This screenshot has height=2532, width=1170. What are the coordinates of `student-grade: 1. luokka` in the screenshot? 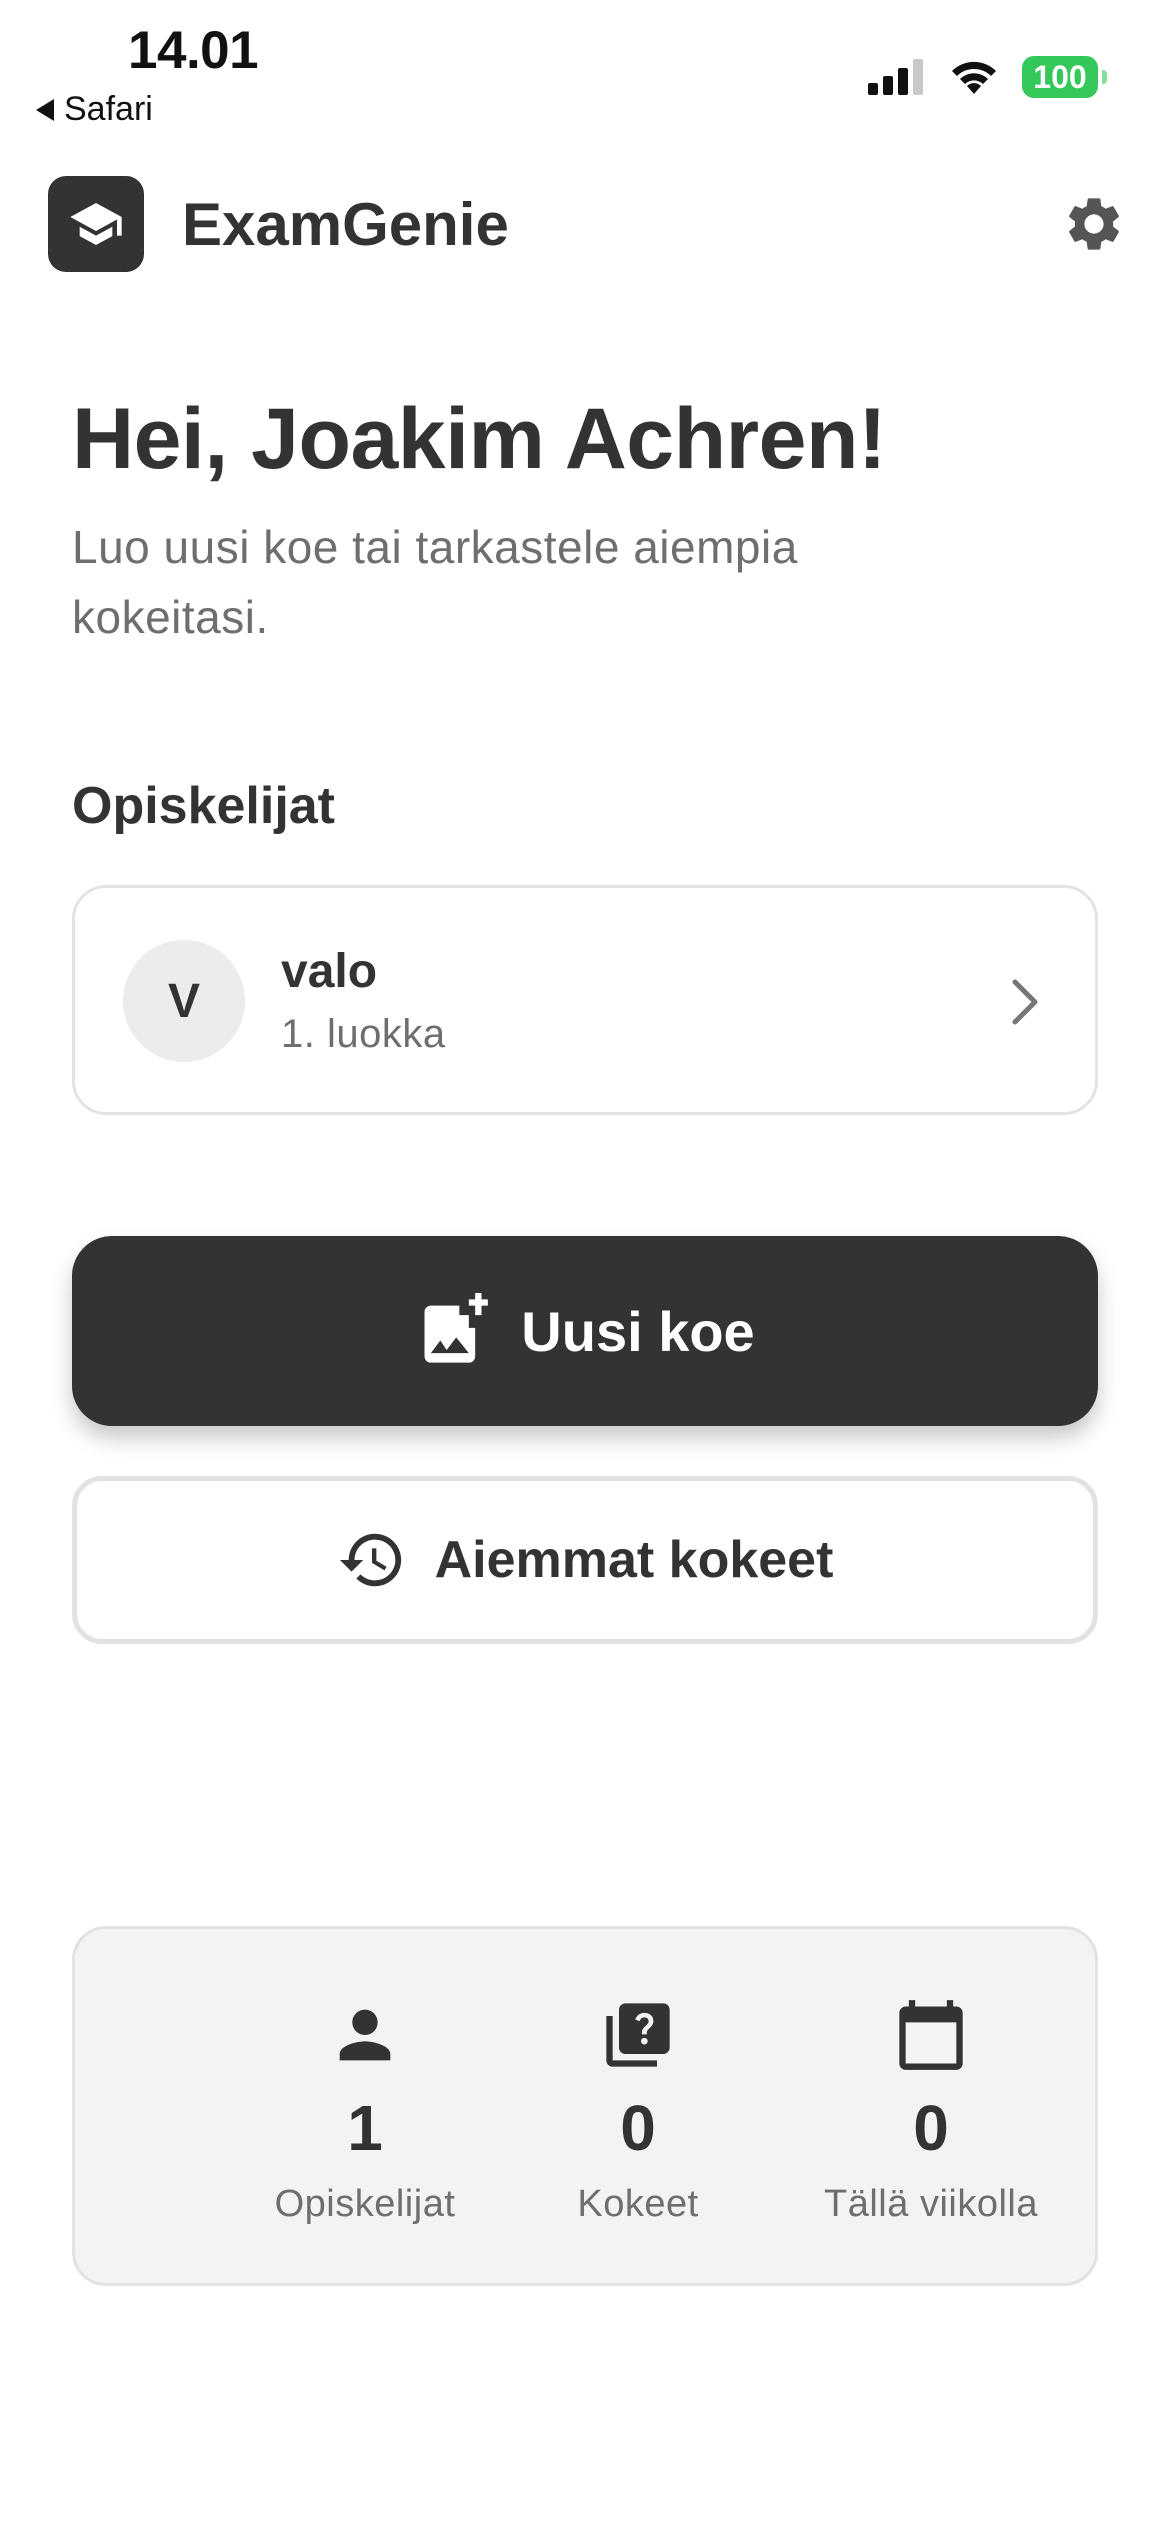 It's located at (363, 1034).